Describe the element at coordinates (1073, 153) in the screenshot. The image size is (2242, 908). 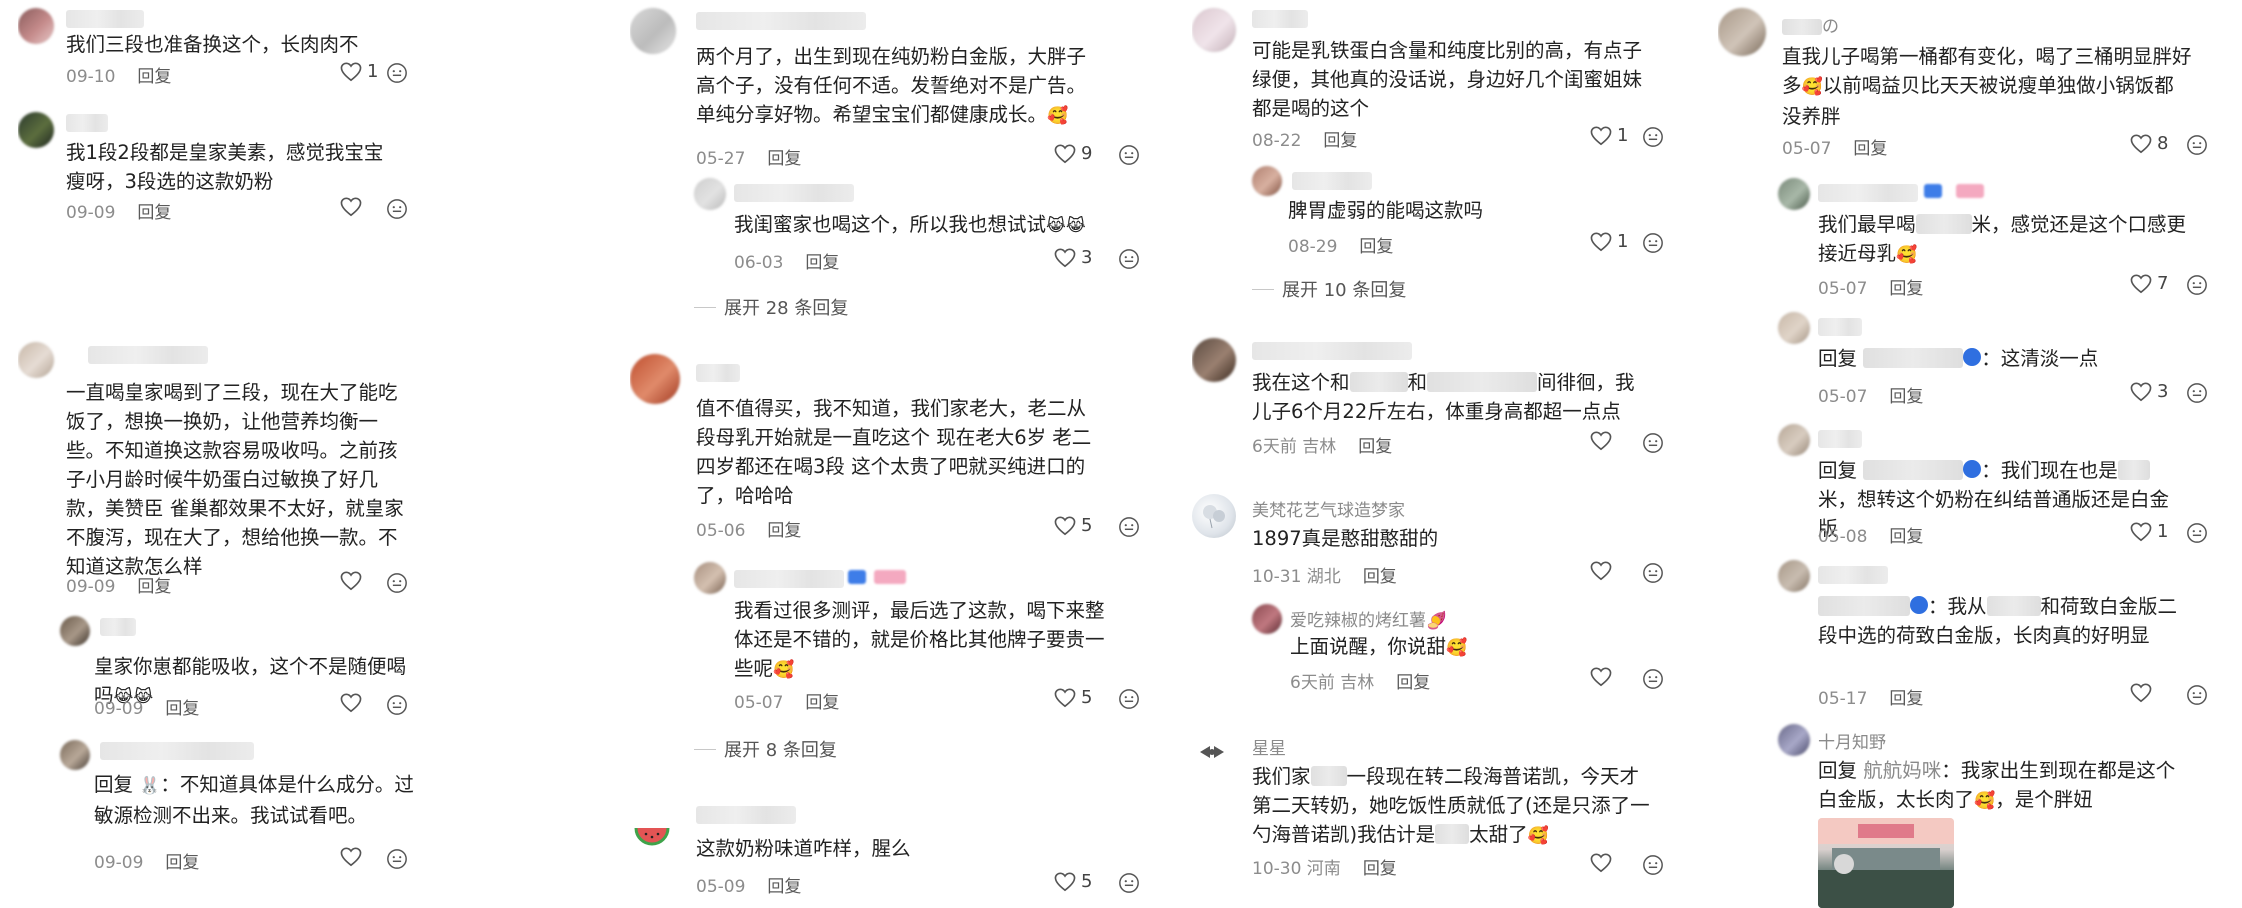
I see `like-button: 9` at that location.